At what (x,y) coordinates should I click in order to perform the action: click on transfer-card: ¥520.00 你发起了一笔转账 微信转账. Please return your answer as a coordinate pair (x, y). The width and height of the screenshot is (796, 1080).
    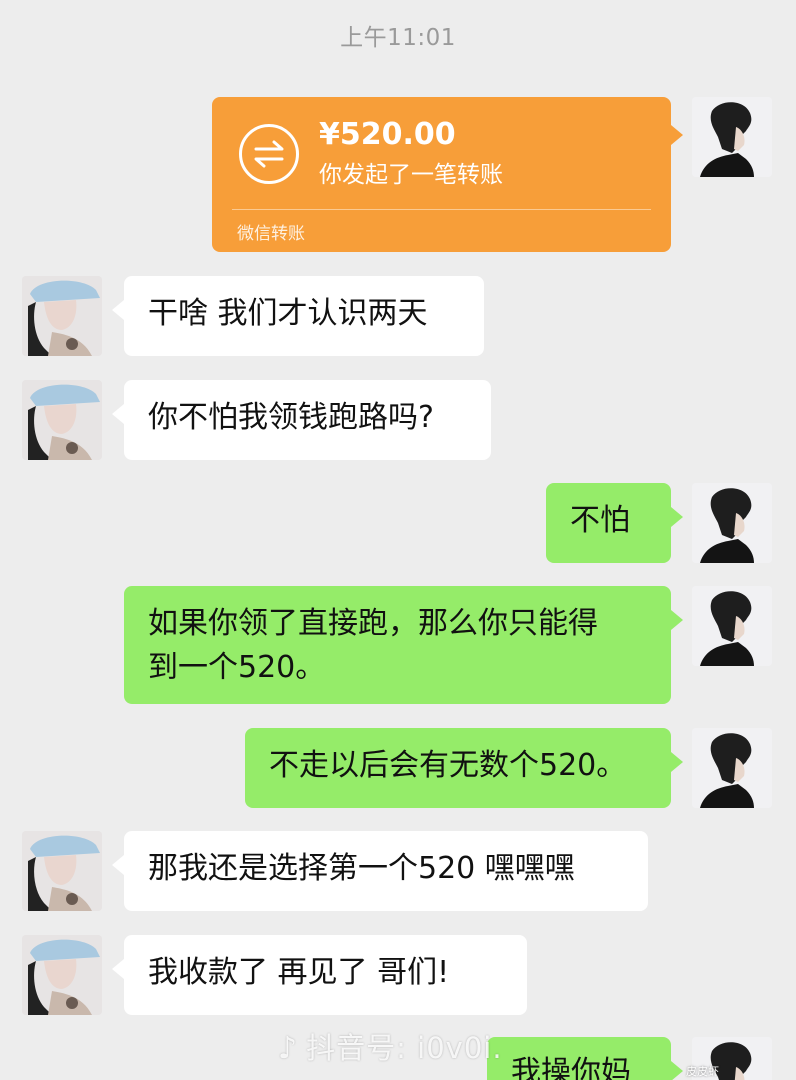
    Looking at the image, I should click on (441, 174).